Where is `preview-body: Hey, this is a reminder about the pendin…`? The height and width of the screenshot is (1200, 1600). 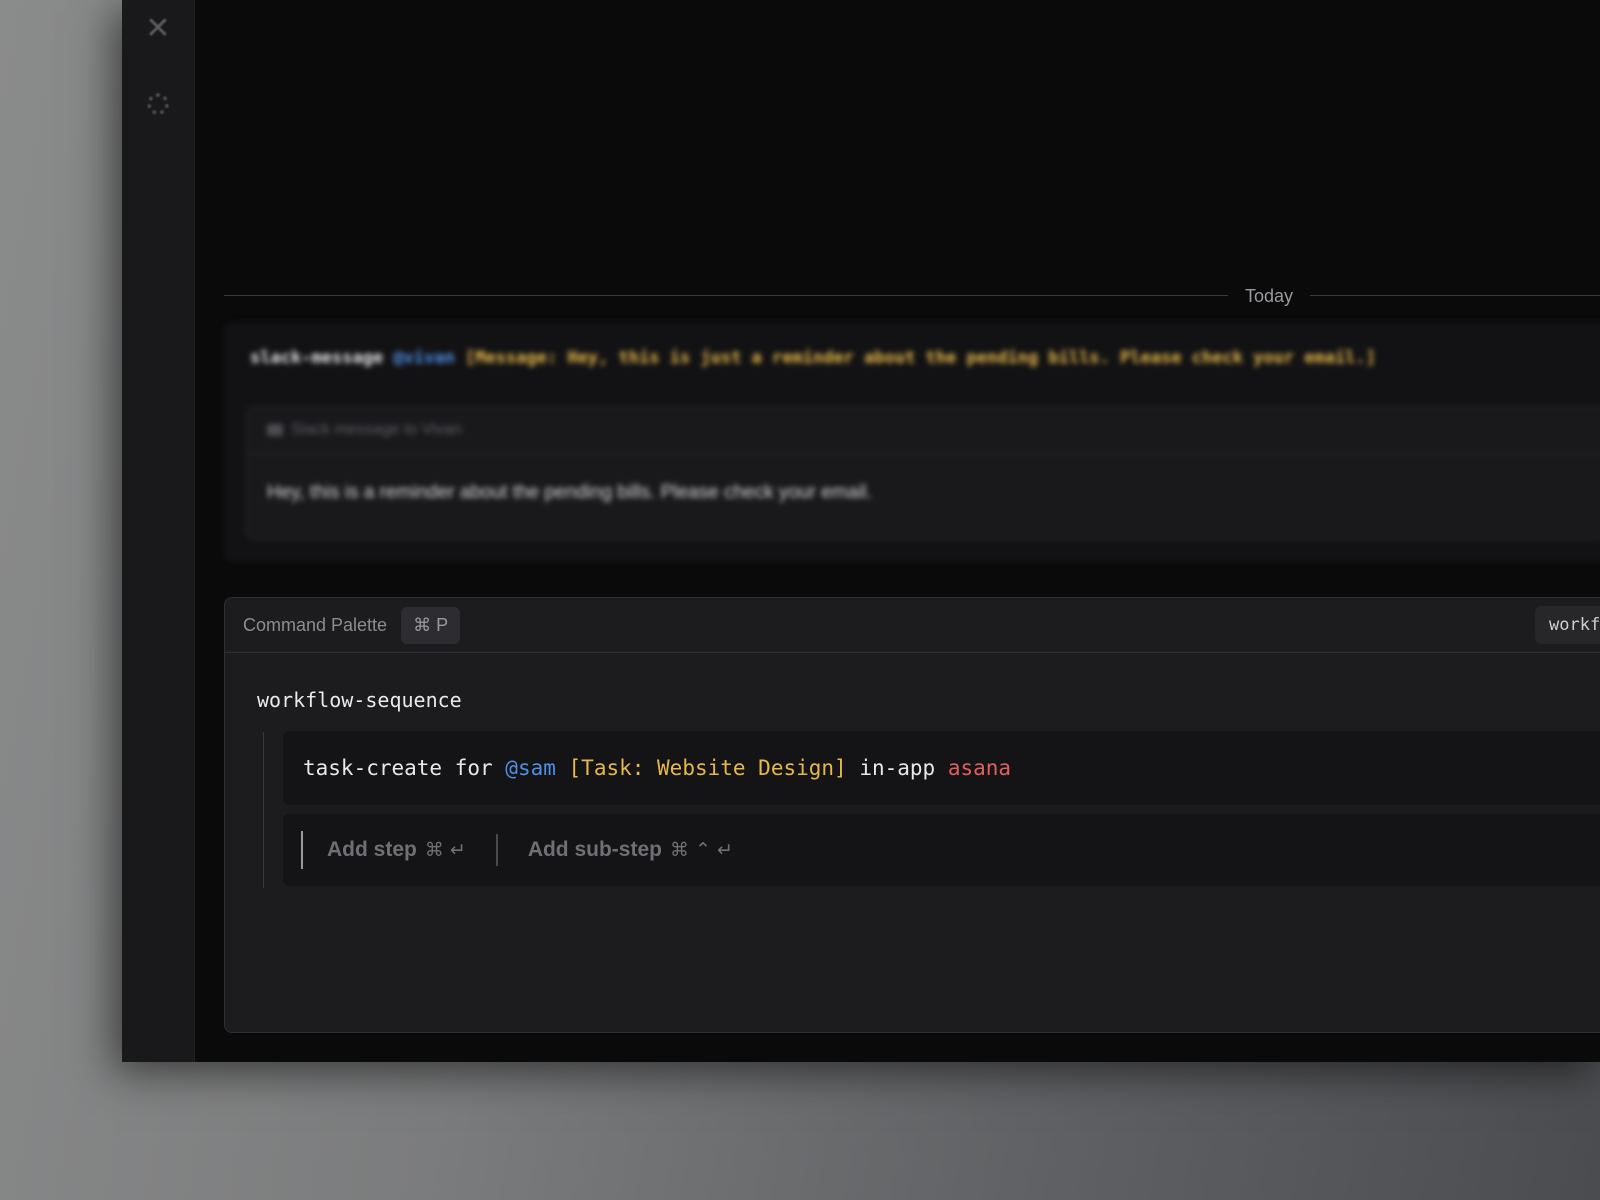
preview-body: Hey, this is a reminder about the pendin… is located at coordinates (569, 492).